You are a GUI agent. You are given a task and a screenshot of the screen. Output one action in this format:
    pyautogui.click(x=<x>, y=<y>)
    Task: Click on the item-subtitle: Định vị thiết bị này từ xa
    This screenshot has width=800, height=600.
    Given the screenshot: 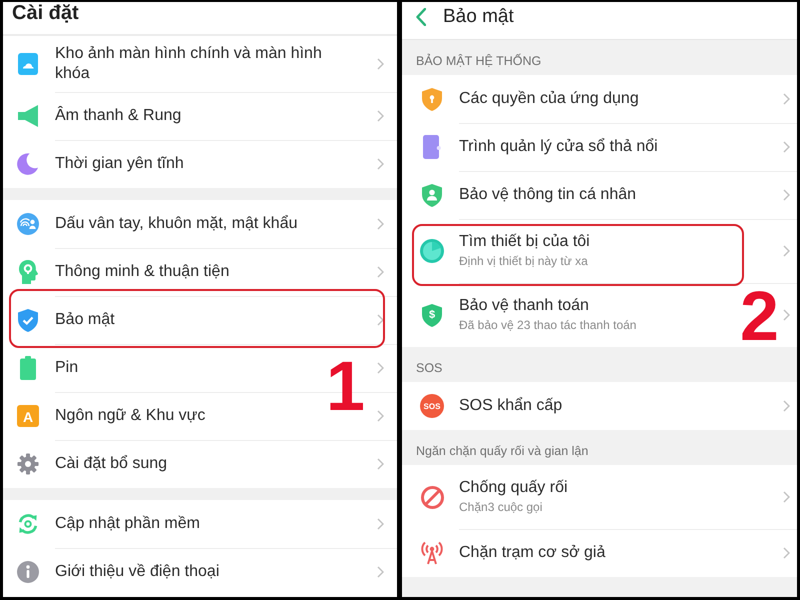 What is the action you would take?
    pyautogui.click(x=524, y=261)
    